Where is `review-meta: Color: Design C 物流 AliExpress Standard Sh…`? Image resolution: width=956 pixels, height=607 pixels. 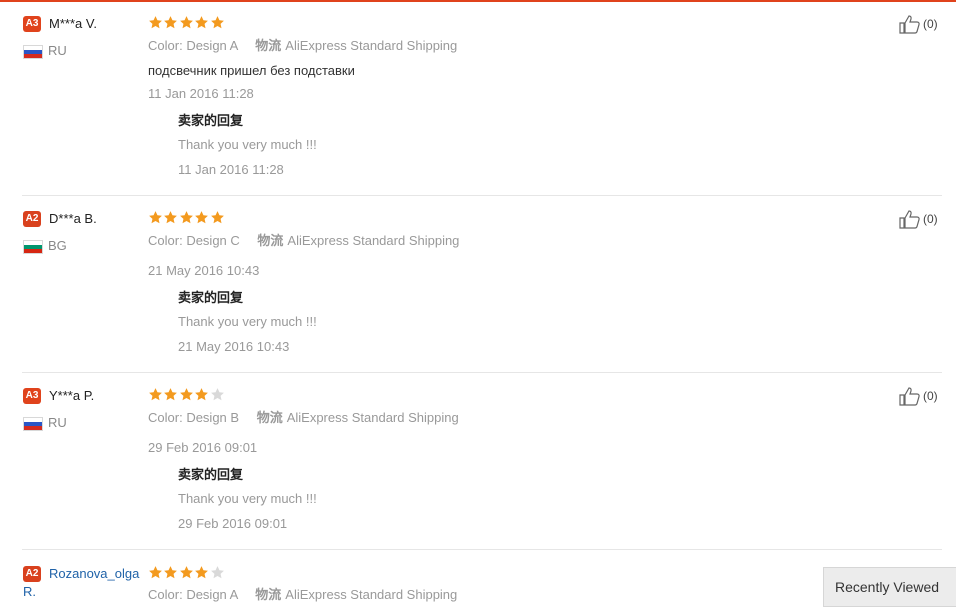
review-meta: Color: Design C 物流 AliExpress Standard Sh… is located at coordinates (303, 241).